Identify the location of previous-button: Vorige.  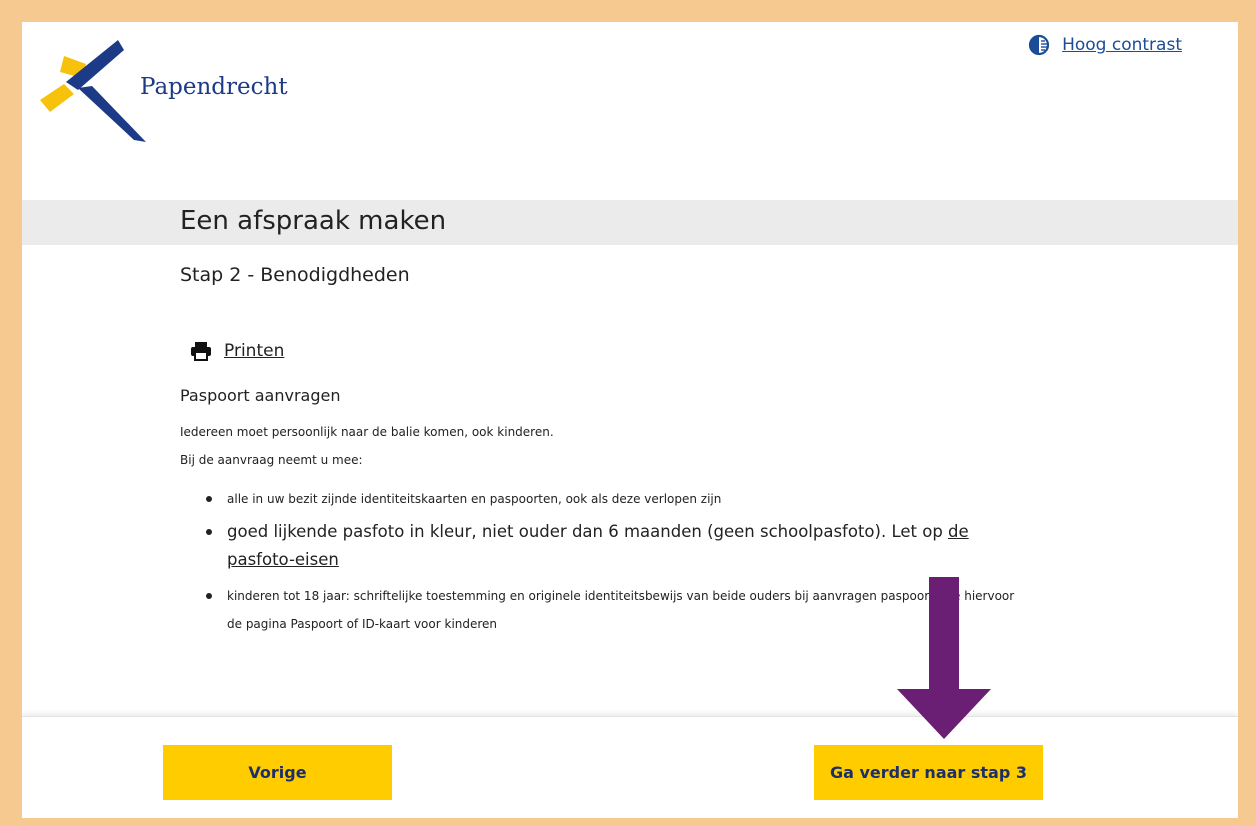
(277, 772).